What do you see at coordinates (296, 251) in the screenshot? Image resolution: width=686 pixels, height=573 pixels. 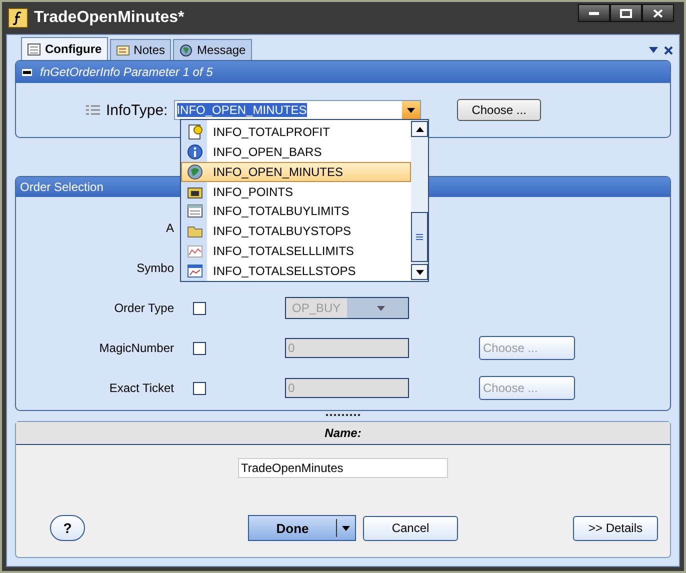 I see `dropdown-item: INFO_TOTALSELLLIMITS` at bounding box center [296, 251].